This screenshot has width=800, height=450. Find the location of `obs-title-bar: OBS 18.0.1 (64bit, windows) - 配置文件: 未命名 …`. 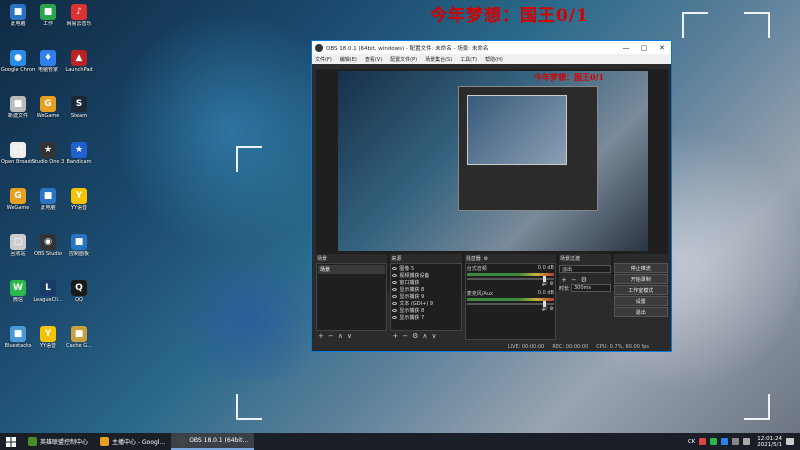

obs-title-bar: OBS 18.0.1 (64bit, windows) - 配置文件: 未命名 … is located at coordinates (491, 47).